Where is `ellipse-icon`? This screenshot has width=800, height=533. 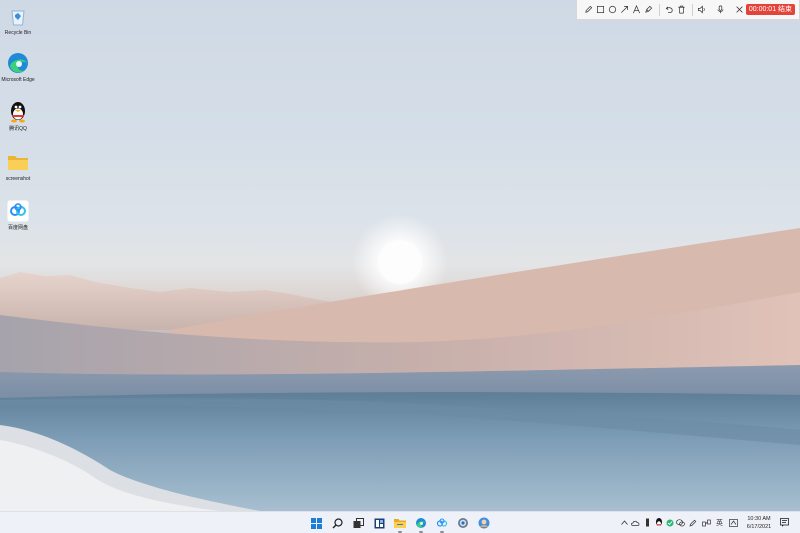 ellipse-icon is located at coordinates (612, 10).